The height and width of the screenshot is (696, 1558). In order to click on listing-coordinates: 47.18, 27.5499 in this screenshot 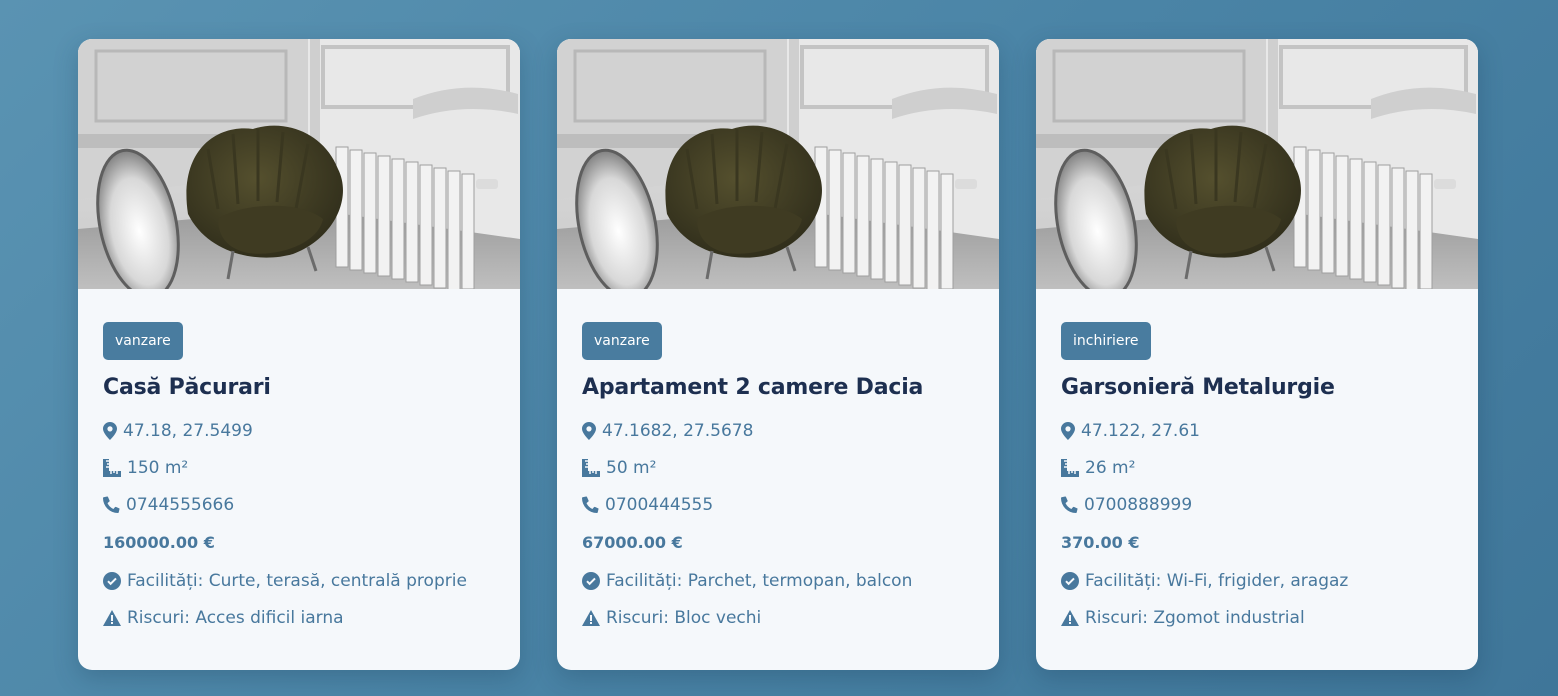, I will do `click(188, 430)`.